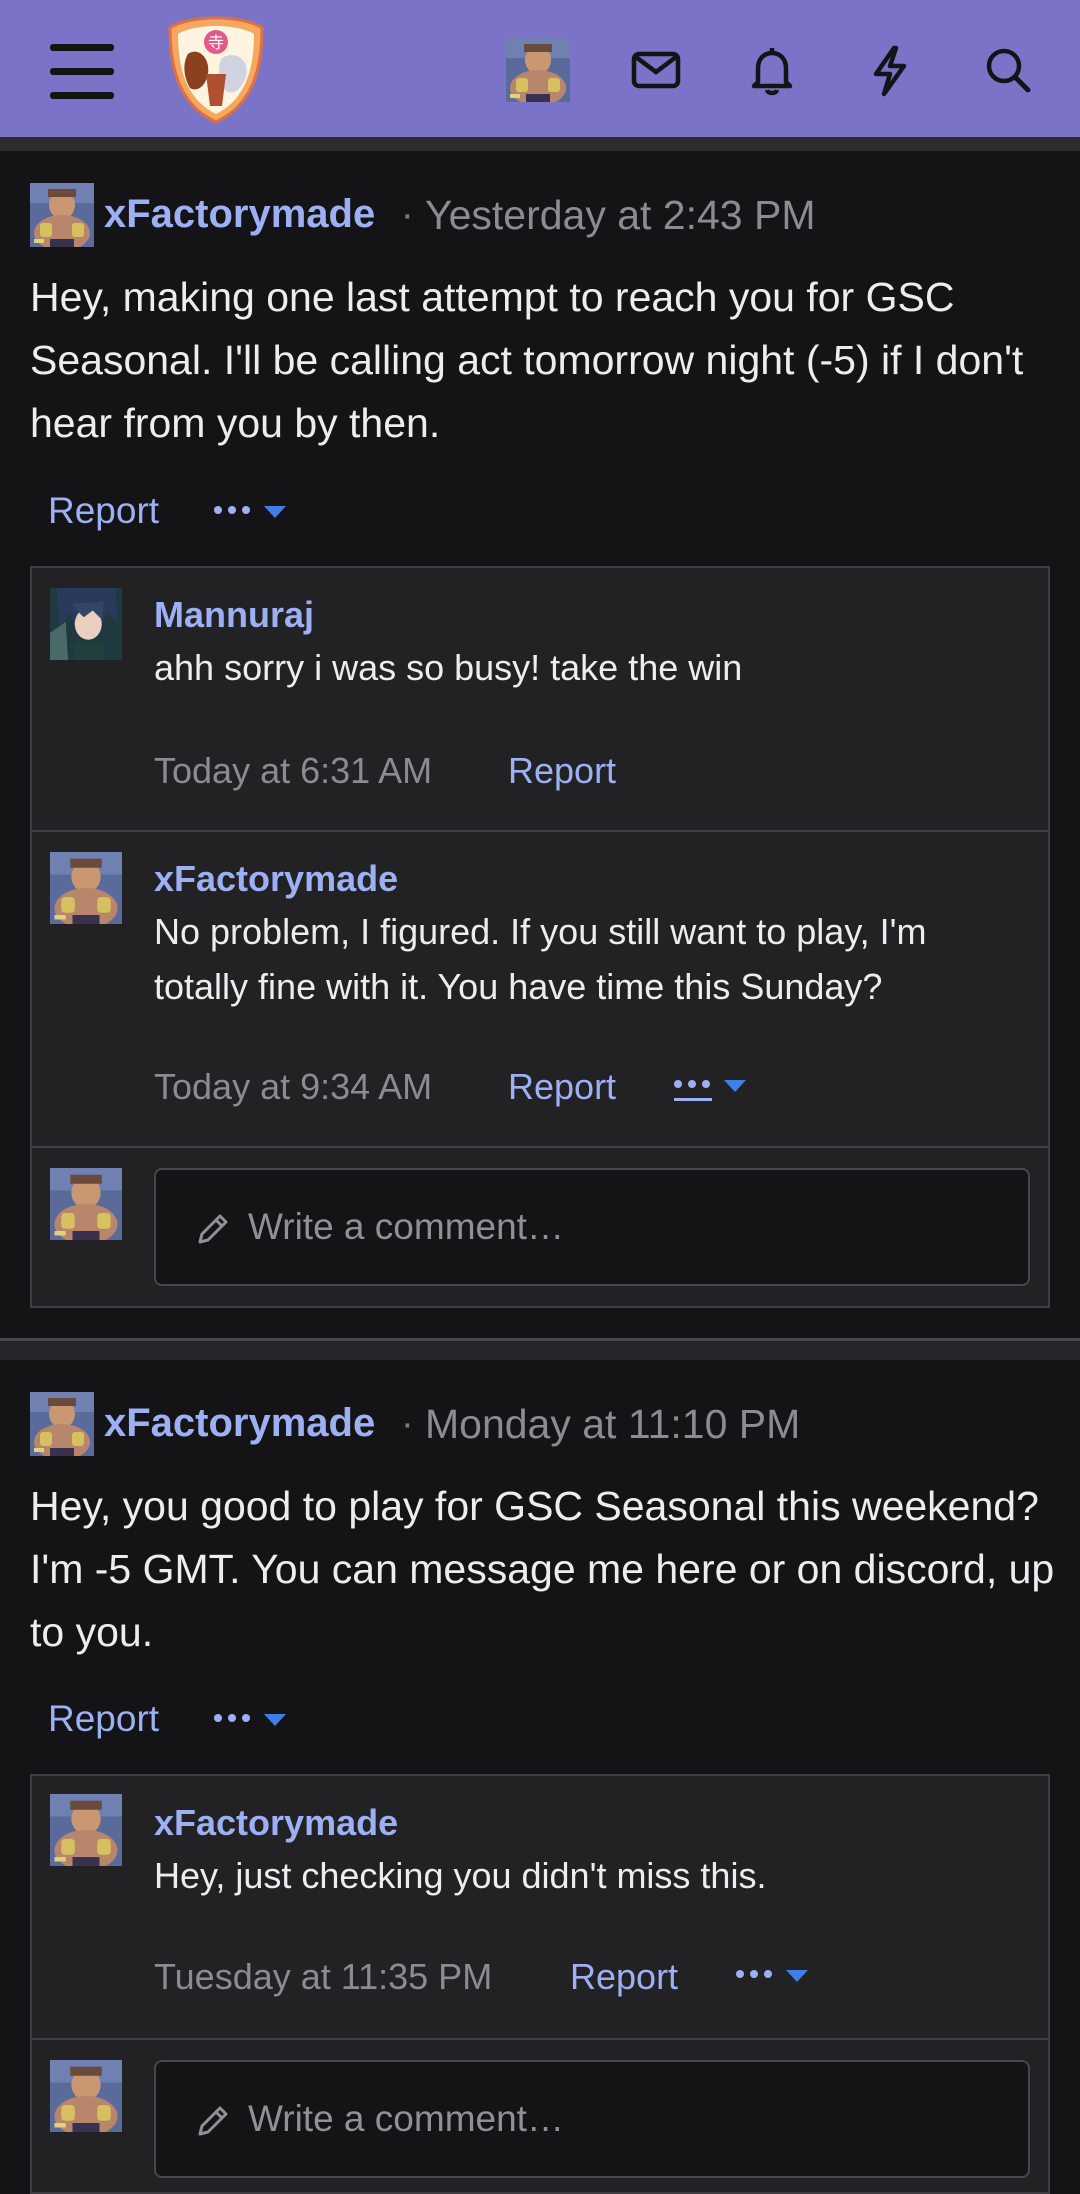 The height and width of the screenshot is (2194, 1080). I want to click on header-divider, so click(540, 144).